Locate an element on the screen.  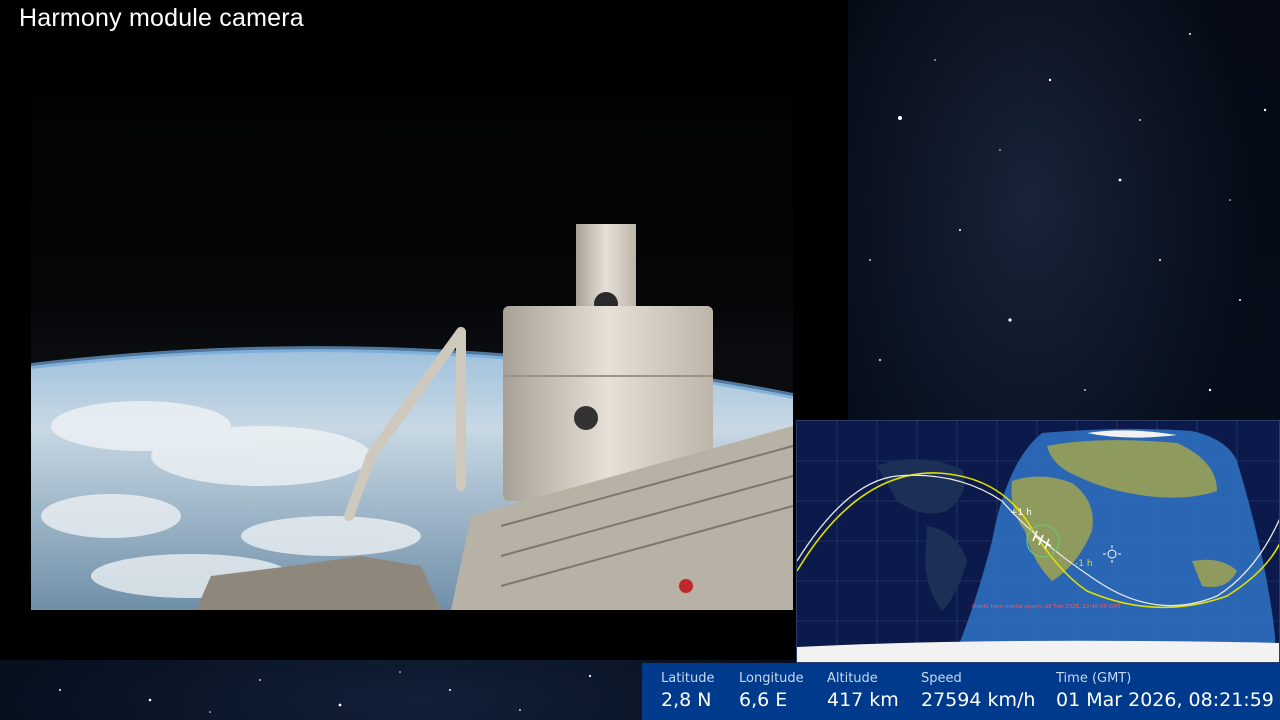
altitude-value: 417 km is located at coordinates (863, 700).